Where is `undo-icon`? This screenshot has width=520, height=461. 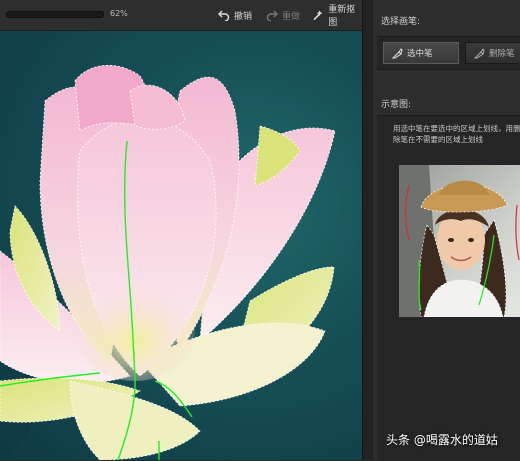
undo-icon is located at coordinates (224, 15).